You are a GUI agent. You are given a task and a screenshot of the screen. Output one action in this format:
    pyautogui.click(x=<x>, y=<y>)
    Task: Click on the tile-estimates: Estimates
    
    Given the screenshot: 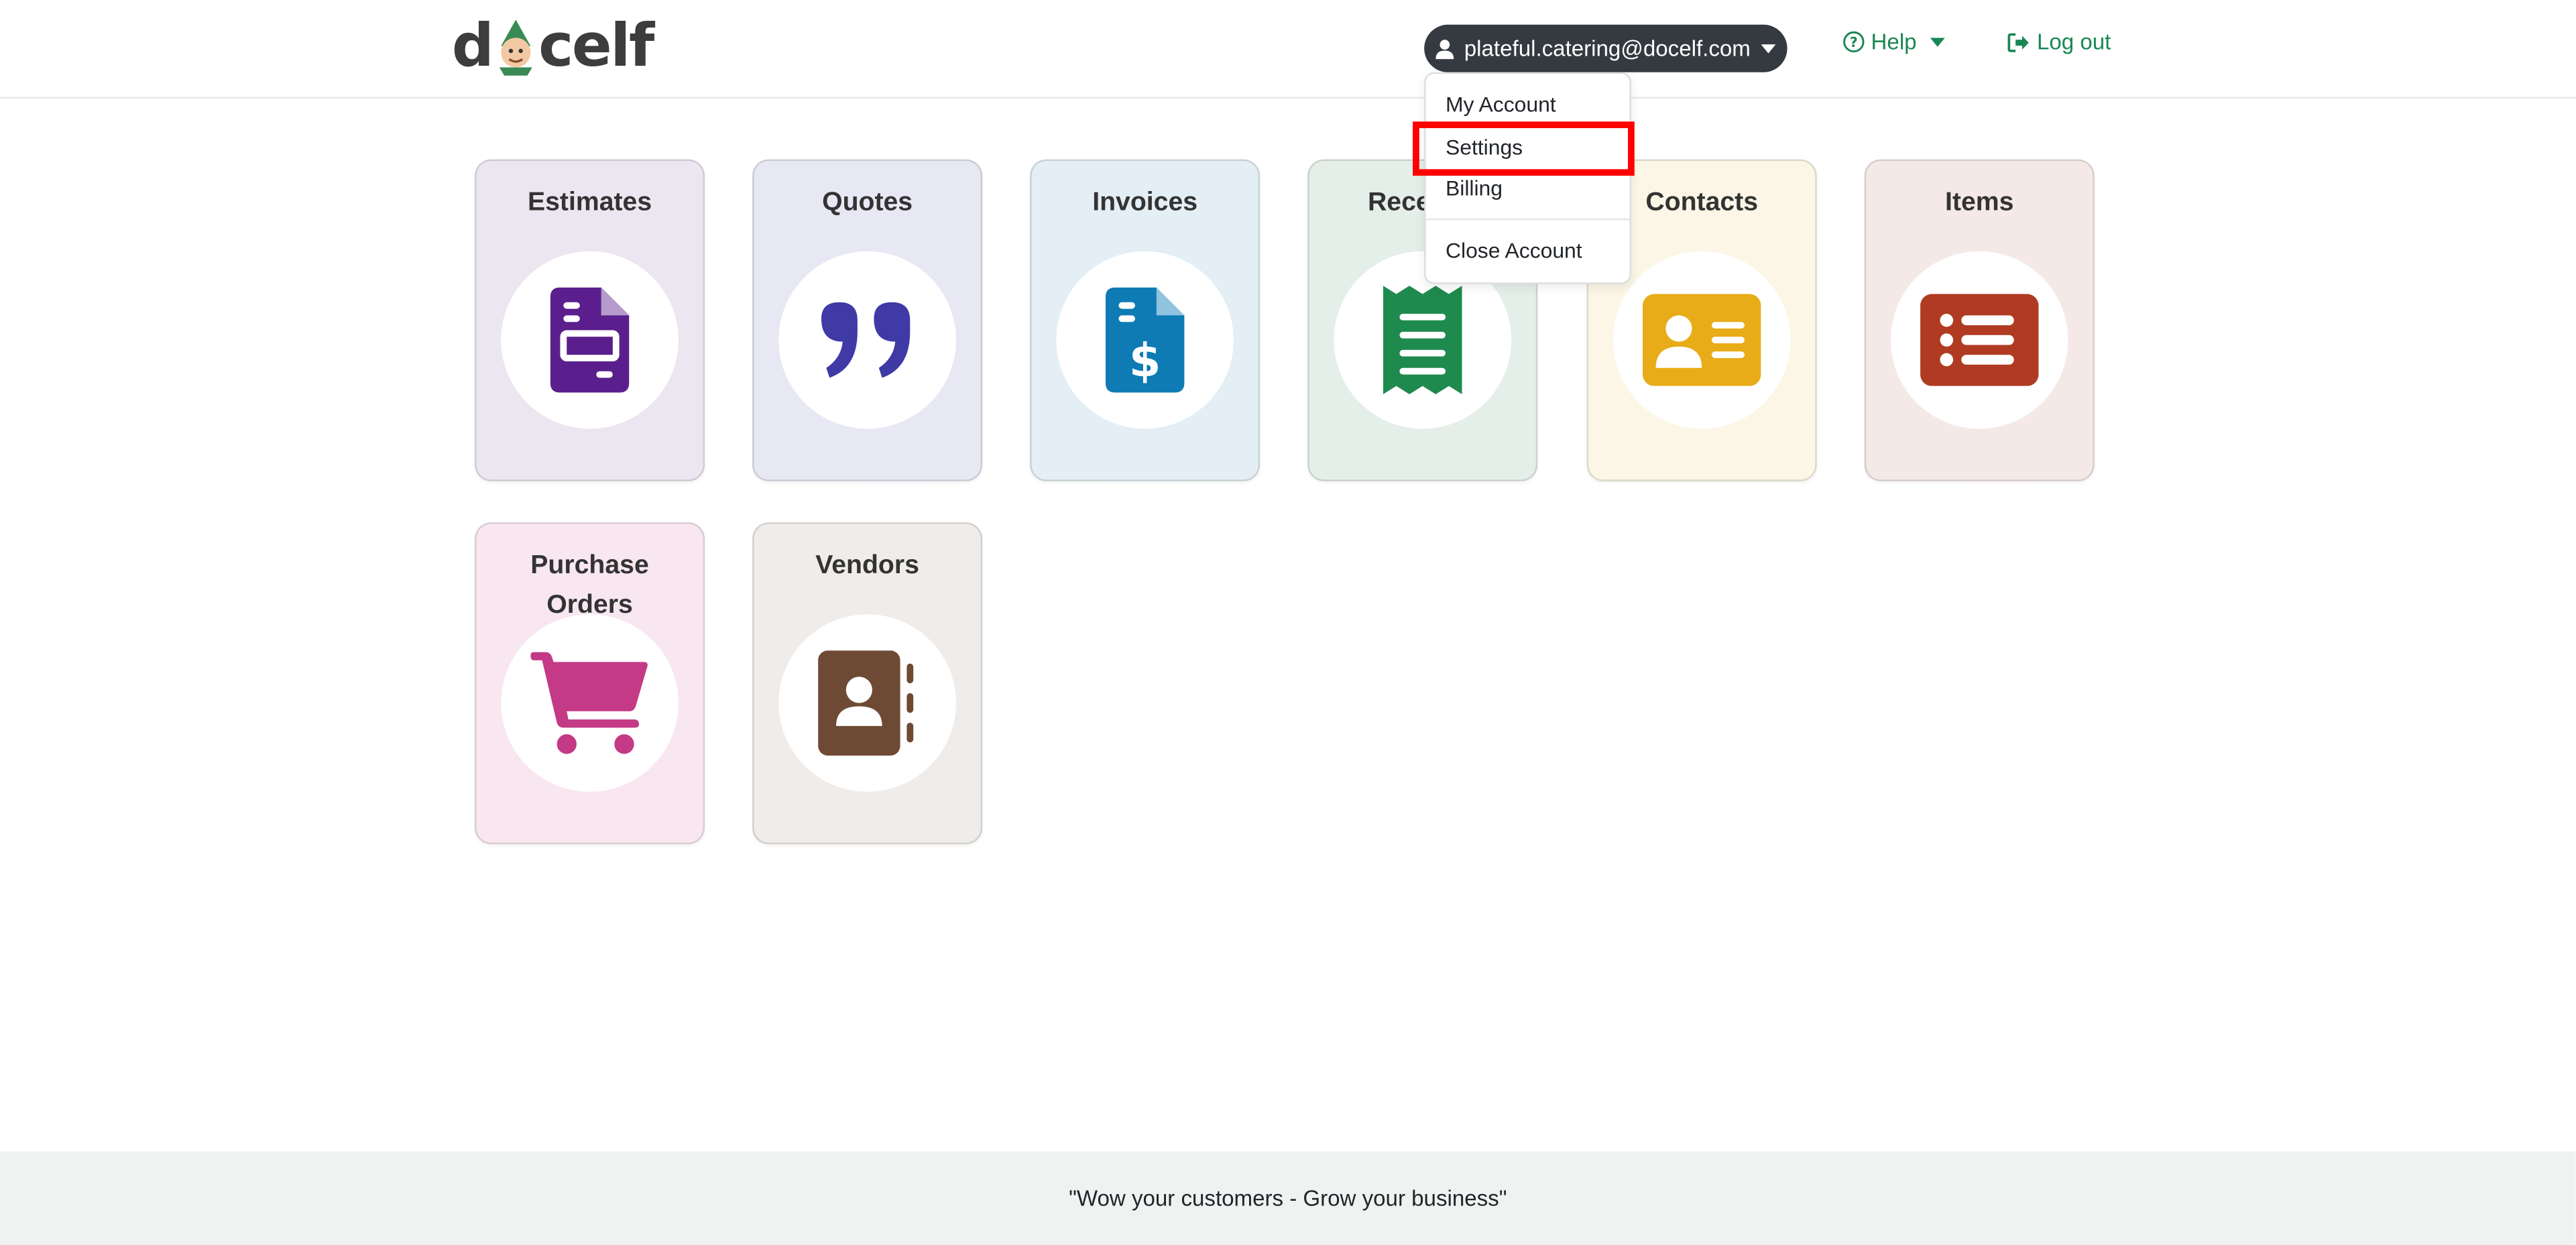 What is the action you would take?
    pyautogui.click(x=590, y=320)
    